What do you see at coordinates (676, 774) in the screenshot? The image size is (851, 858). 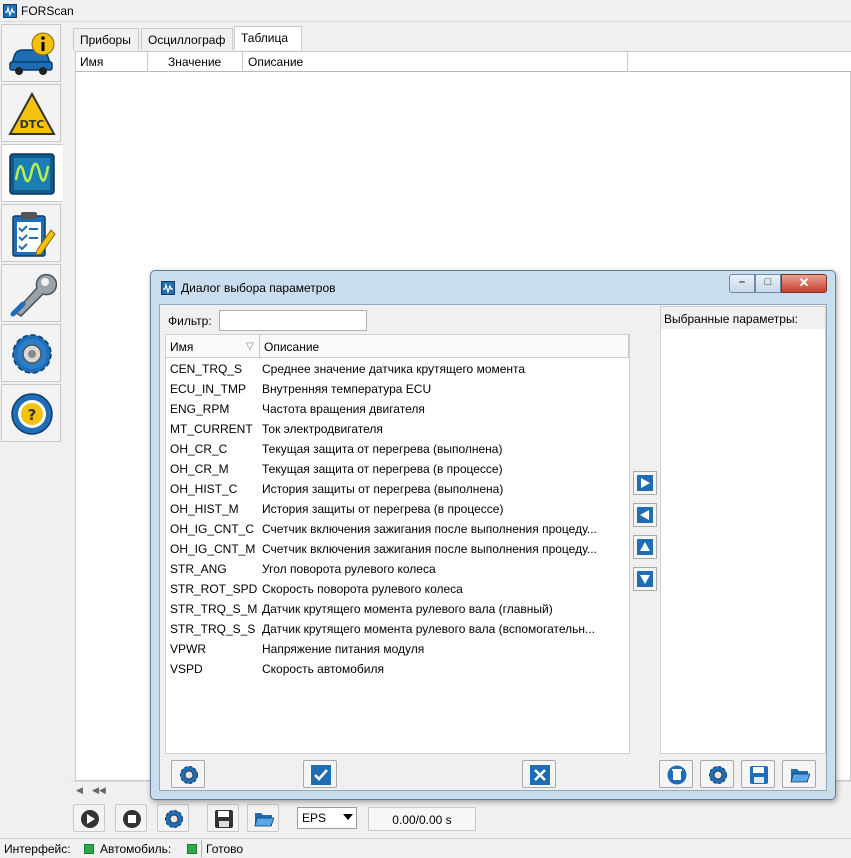 I see `clear-selected-button` at bounding box center [676, 774].